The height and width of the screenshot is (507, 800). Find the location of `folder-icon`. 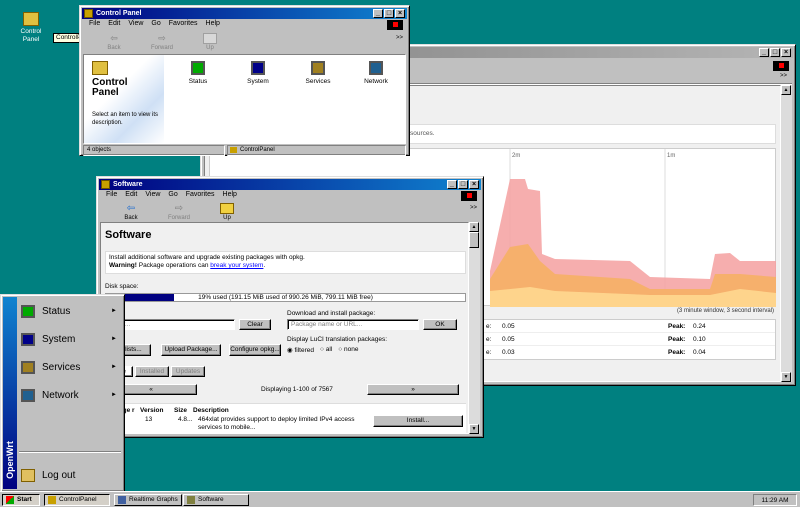

folder-icon is located at coordinates (105, 184).